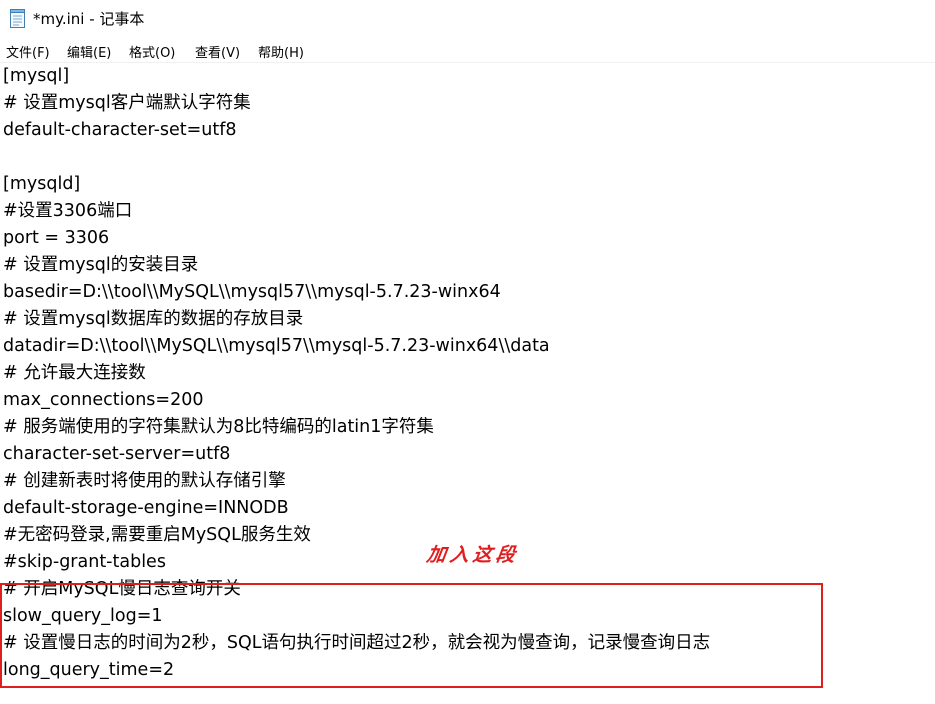  I want to click on editor-line: # 创建新表时将使用的默认存储引擎, so click(144, 481).